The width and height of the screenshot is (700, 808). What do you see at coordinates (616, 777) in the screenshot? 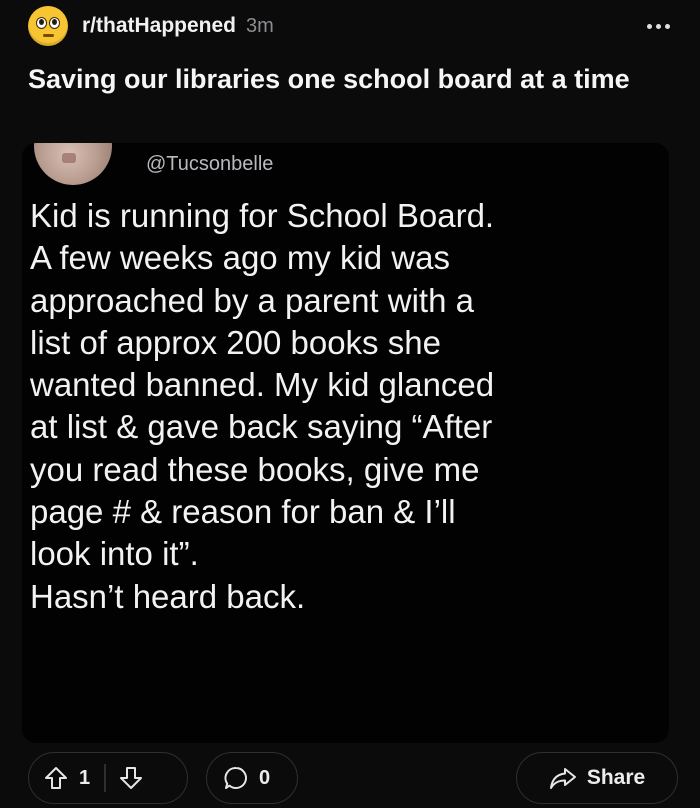
I see `share-label: Share` at bounding box center [616, 777].